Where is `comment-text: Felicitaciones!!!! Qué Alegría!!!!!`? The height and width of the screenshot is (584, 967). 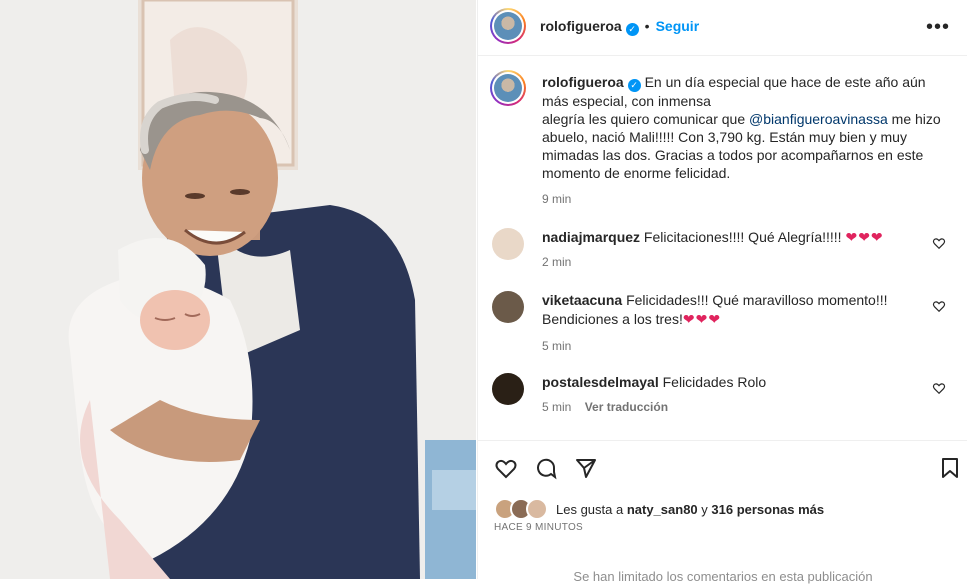
comment-text: Felicitaciones!!!! Qué Alegría!!!!! is located at coordinates (742, 237).